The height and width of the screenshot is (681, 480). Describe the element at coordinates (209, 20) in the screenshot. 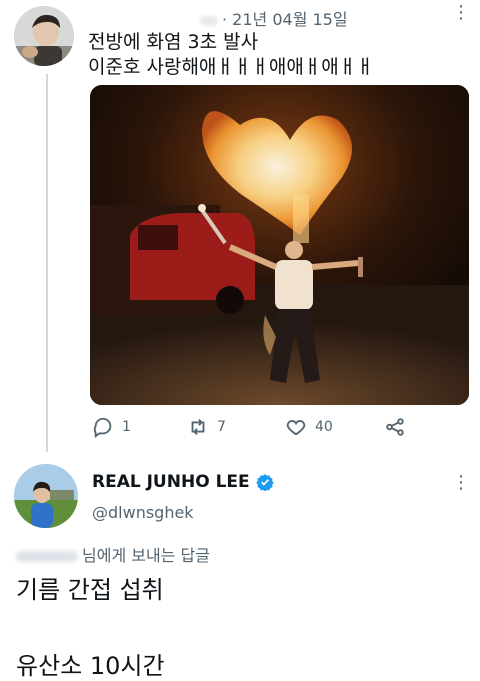

I see `blurred-username` at that location.